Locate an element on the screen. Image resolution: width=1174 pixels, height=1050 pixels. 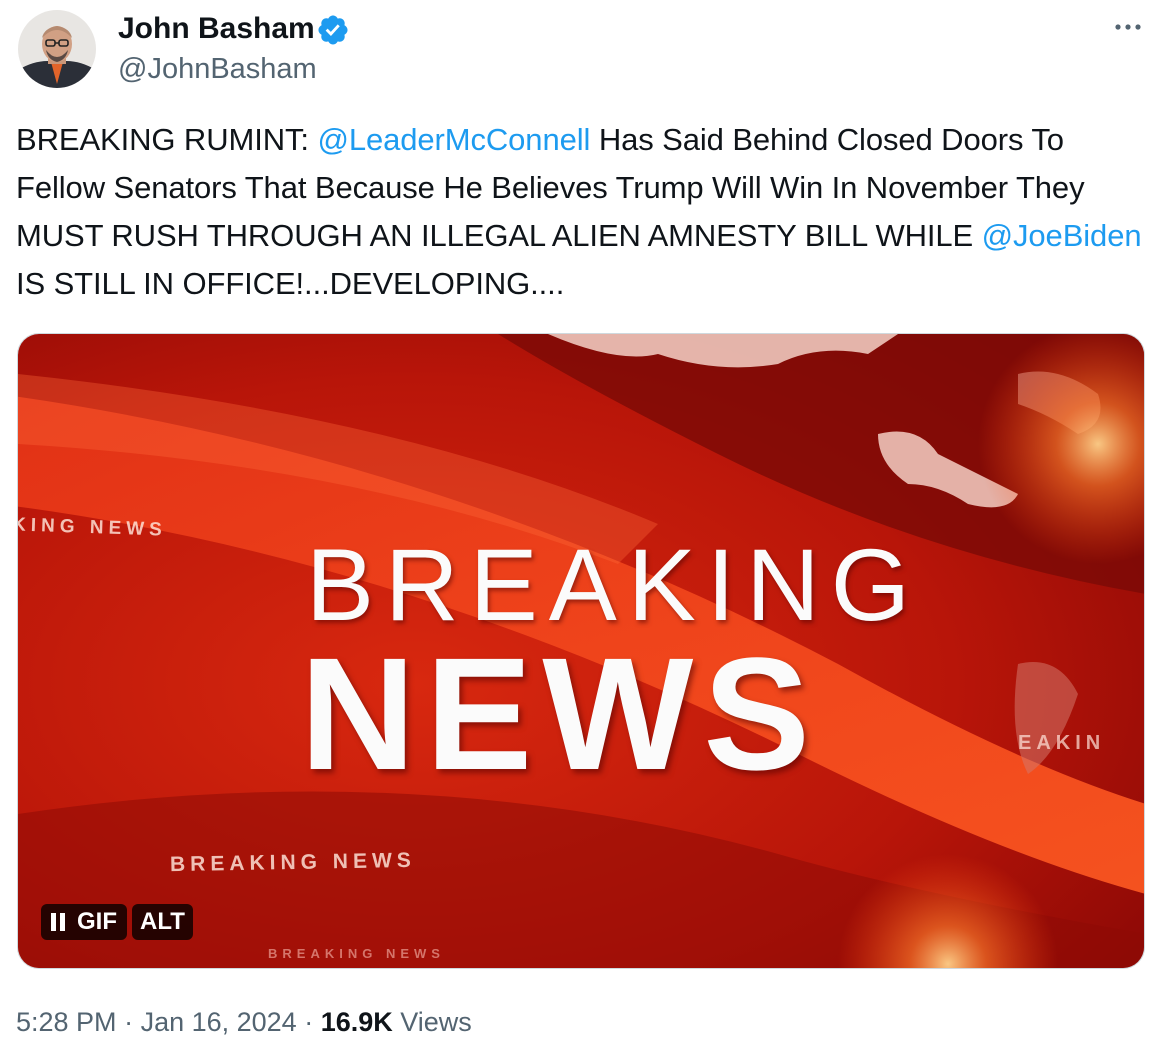
headline-news: NEWS is located at coordinates (560, 713).